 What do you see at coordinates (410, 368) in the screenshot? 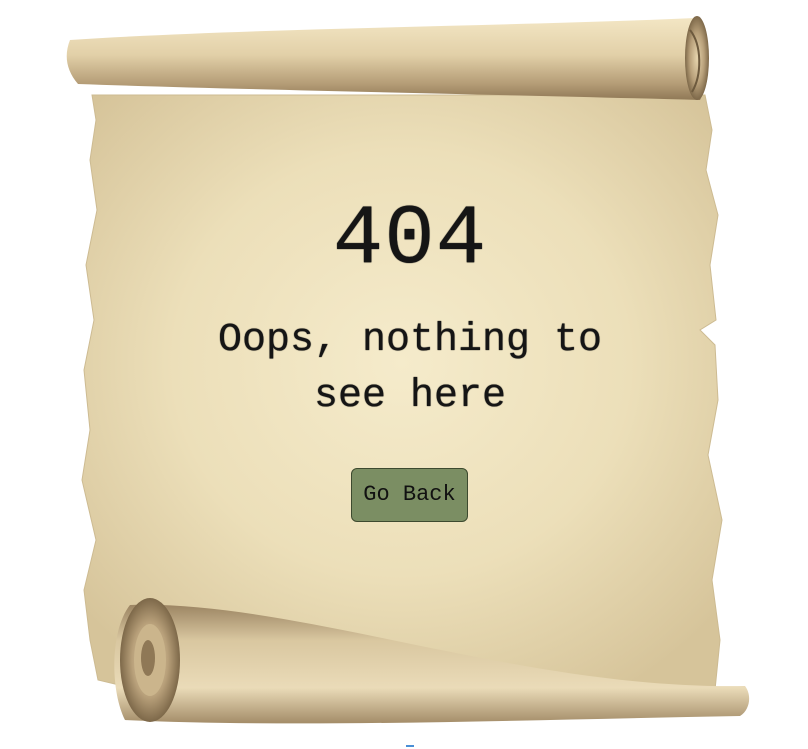
I see `error-message: Oops, nothing to see here` at bounding box center [410, 368].